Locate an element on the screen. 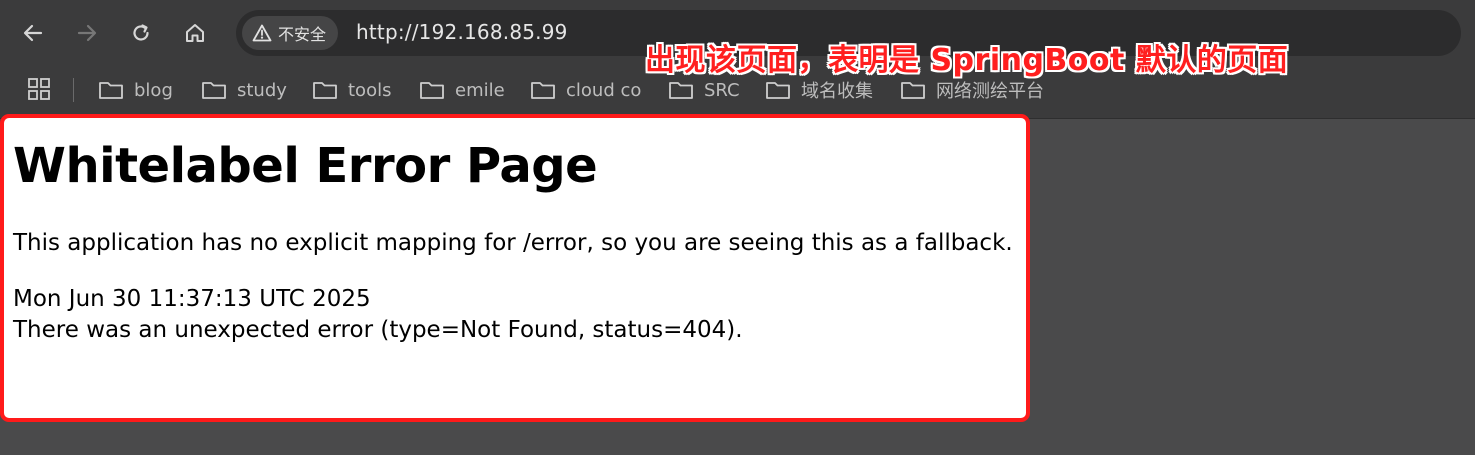 Image resolution: width=1475 pixels, height=455 pixels. bookmark-label: cloud co is located at coordinates (604, 90).